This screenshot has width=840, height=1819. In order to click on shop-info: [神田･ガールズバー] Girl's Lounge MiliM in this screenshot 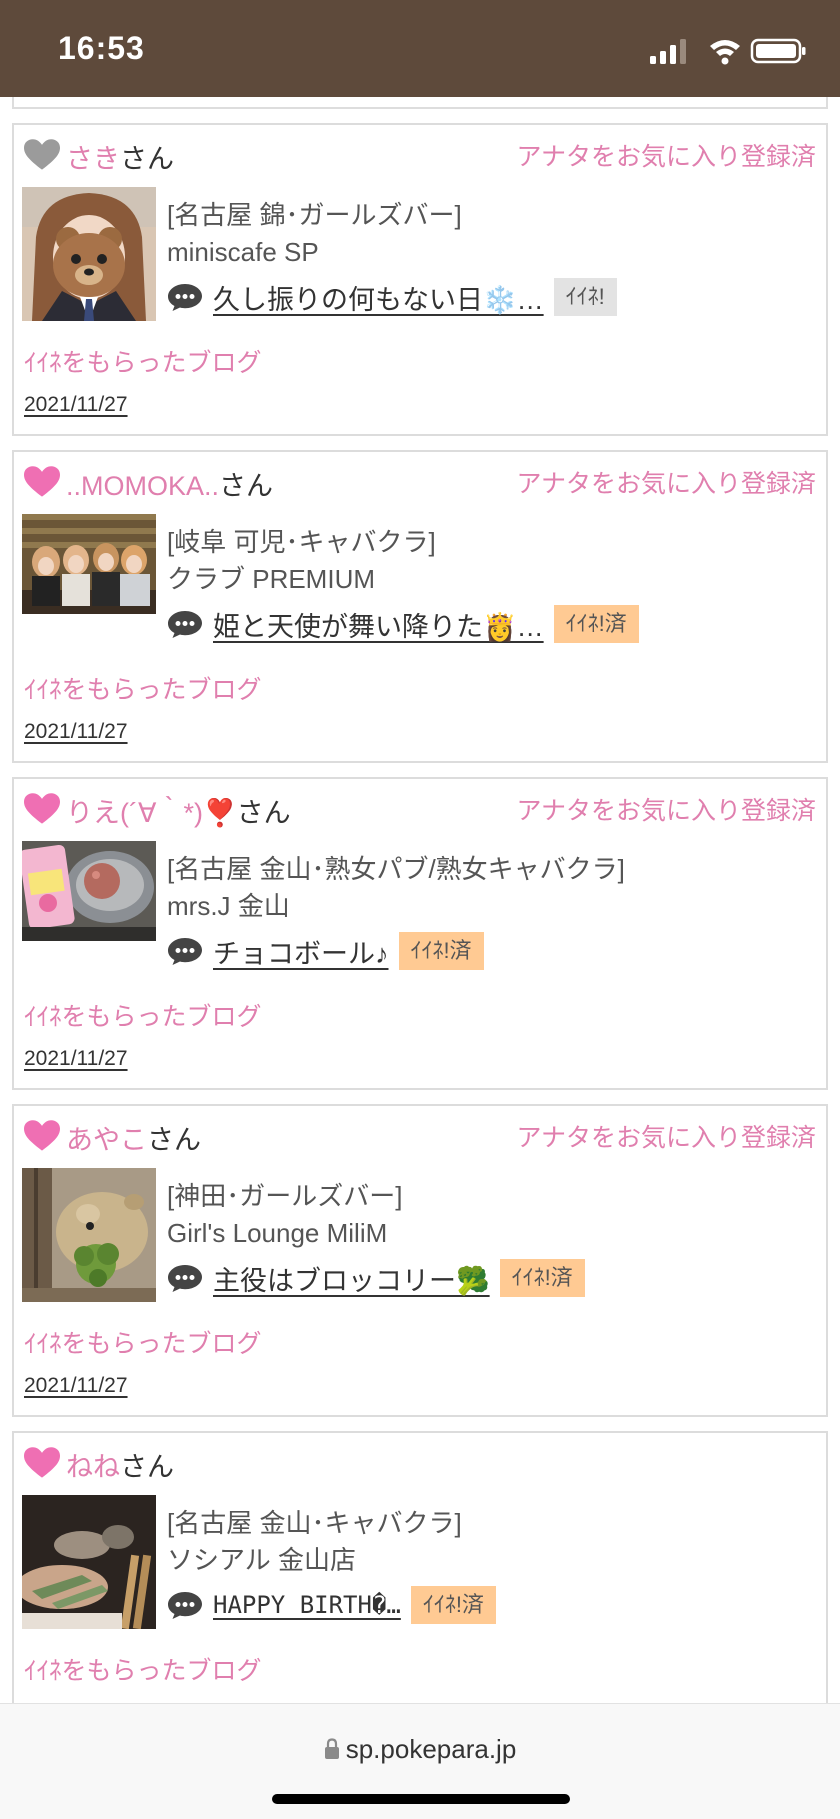, I will do `click(284, 1215)`.